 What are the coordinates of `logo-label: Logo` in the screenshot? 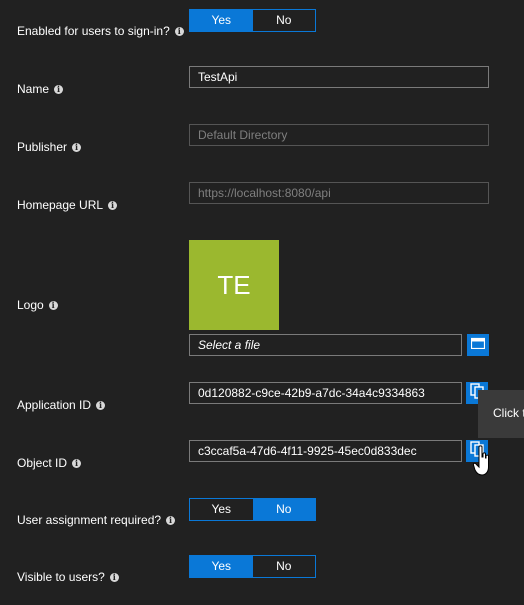 It's located at (30, 305).